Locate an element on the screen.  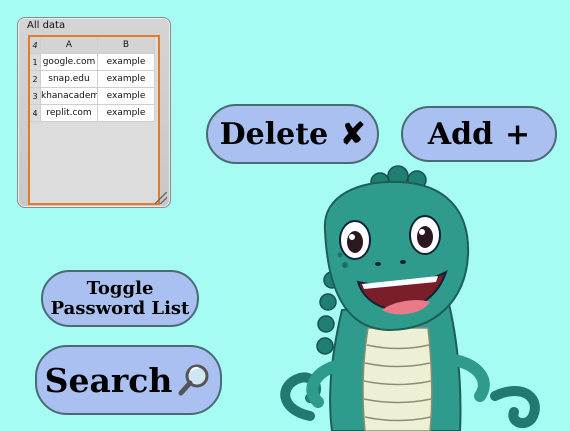
column-header-a: A is located at coordinates (69, 45).